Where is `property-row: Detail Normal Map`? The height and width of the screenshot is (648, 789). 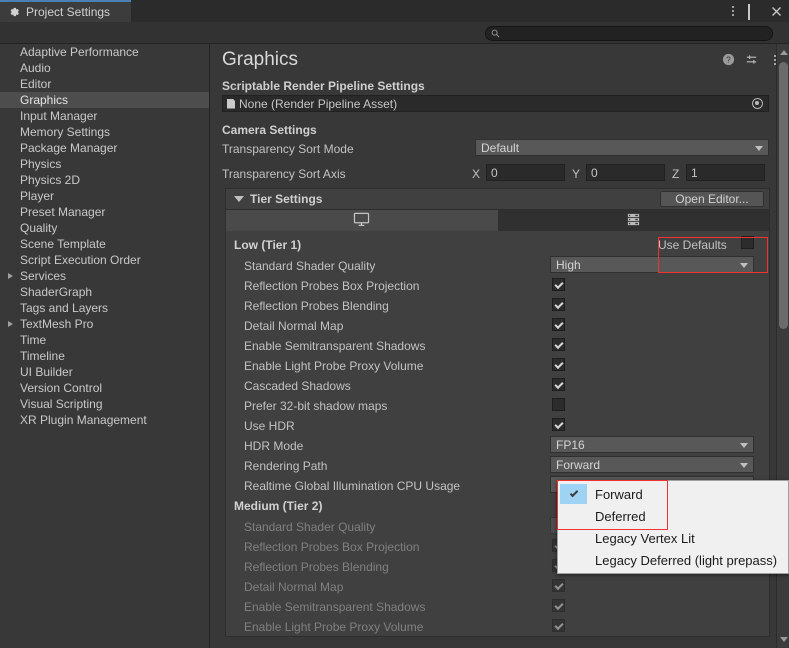
property-row: Detail Normal Map is located at coordinates (497, 325).